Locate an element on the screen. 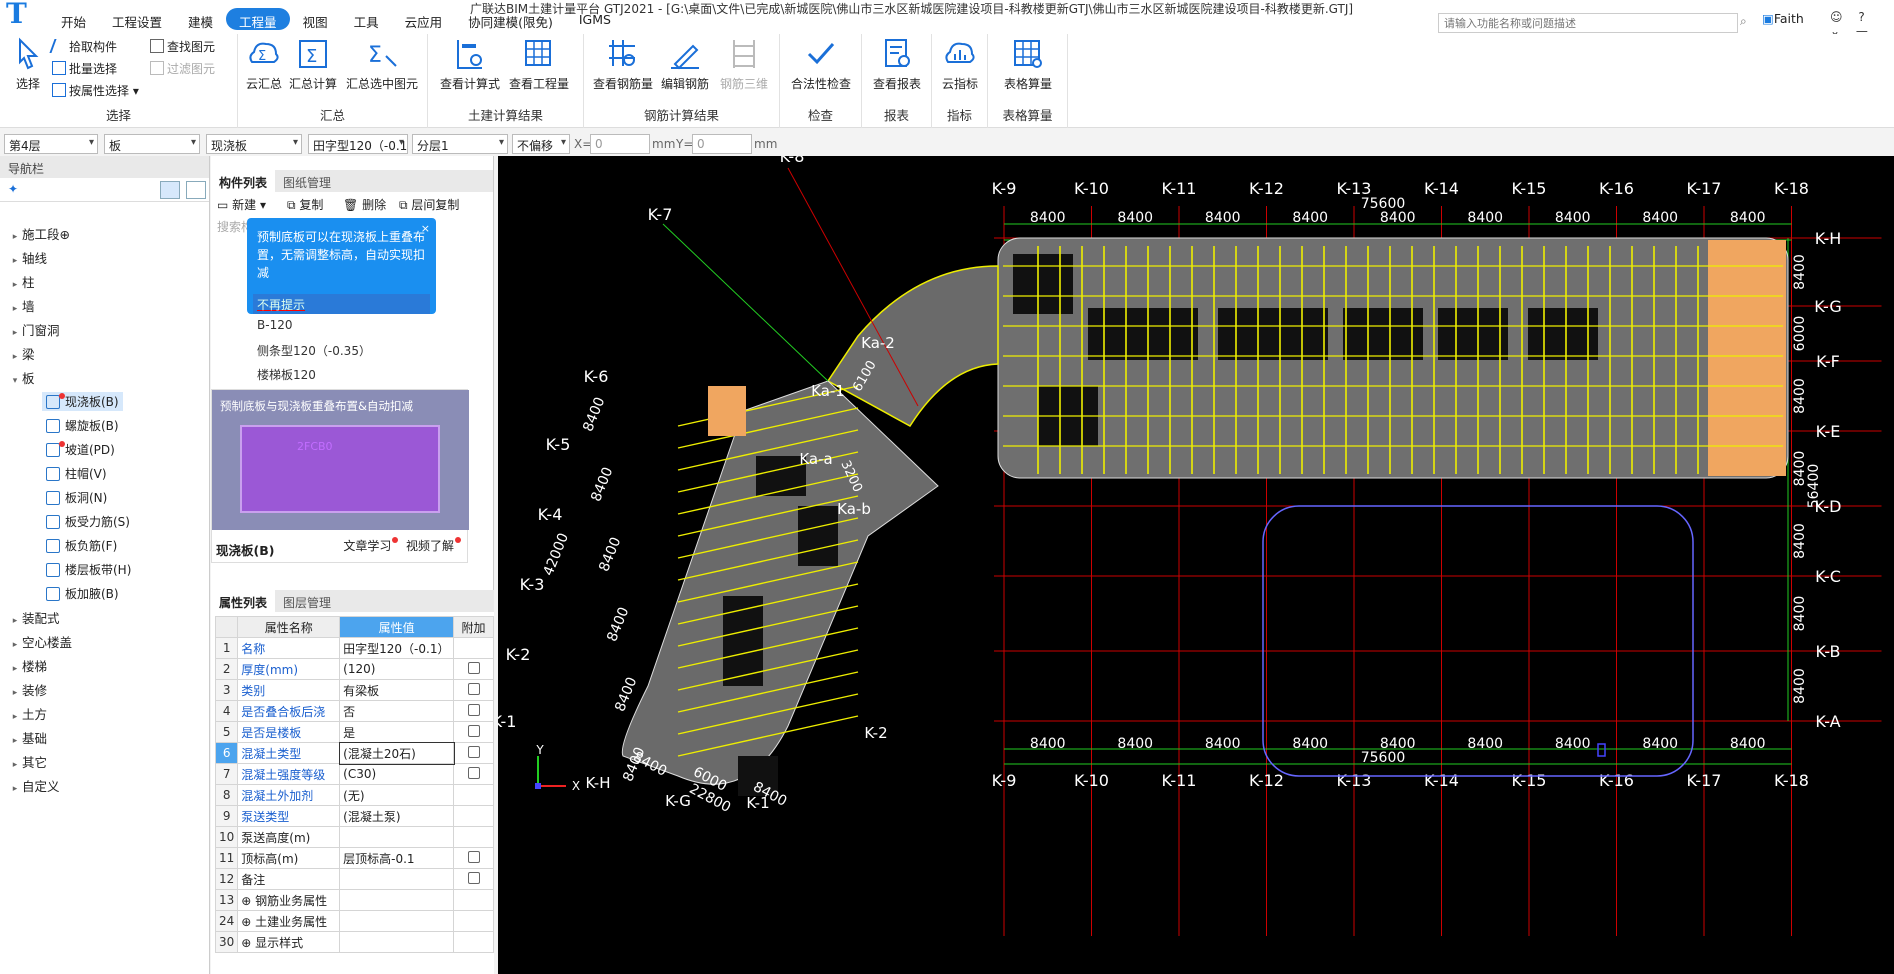 This screenshot has height=974, width=1894. nav-subitem: 板负筋(F) is located at coordinates (81, 545).